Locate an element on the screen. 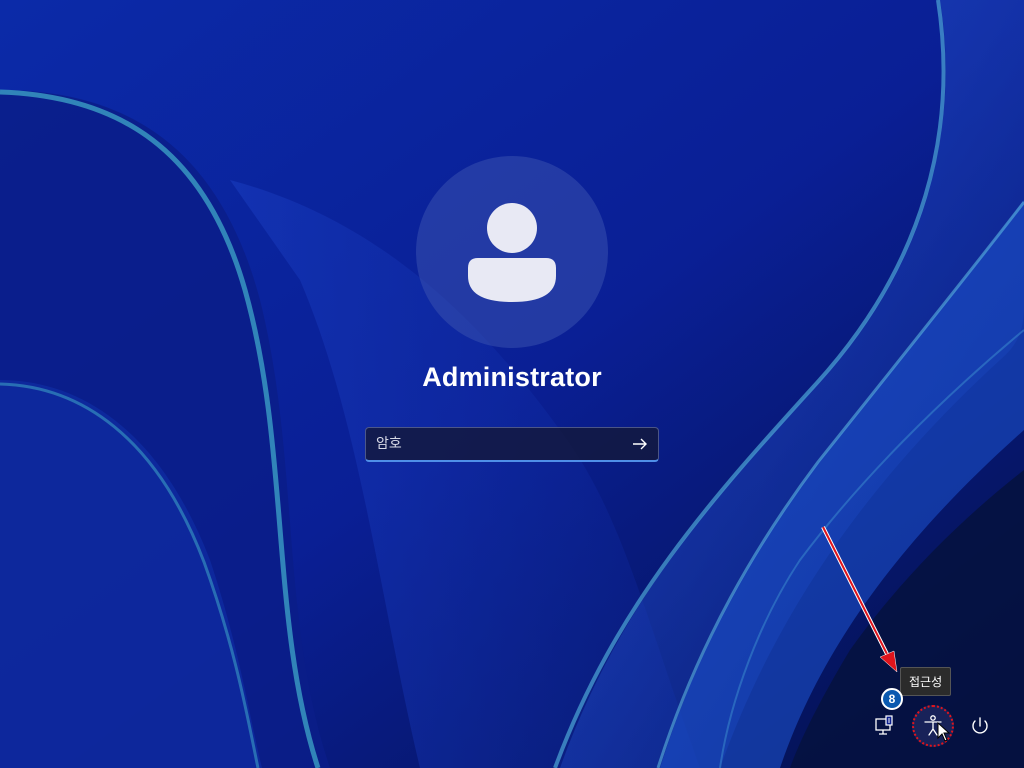 The image size is (1024, 768). power-icon is located at coordinates (980, 725).